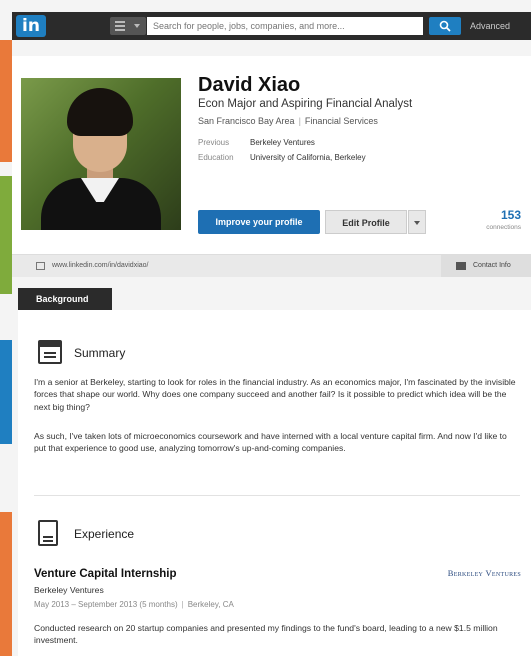  Describe the element at coordinates (282, 142) in the screenshot. I see `previous-value: Berkeley Ventures` at that location.